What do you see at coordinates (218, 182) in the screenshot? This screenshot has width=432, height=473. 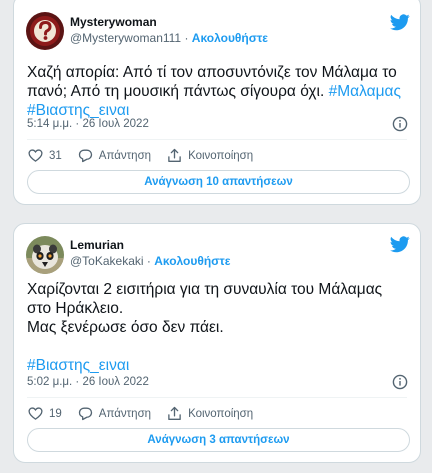 I see `read-replies-button: Ανάγνωση 10 απαντήσεων` at bounding box center [218, 182].